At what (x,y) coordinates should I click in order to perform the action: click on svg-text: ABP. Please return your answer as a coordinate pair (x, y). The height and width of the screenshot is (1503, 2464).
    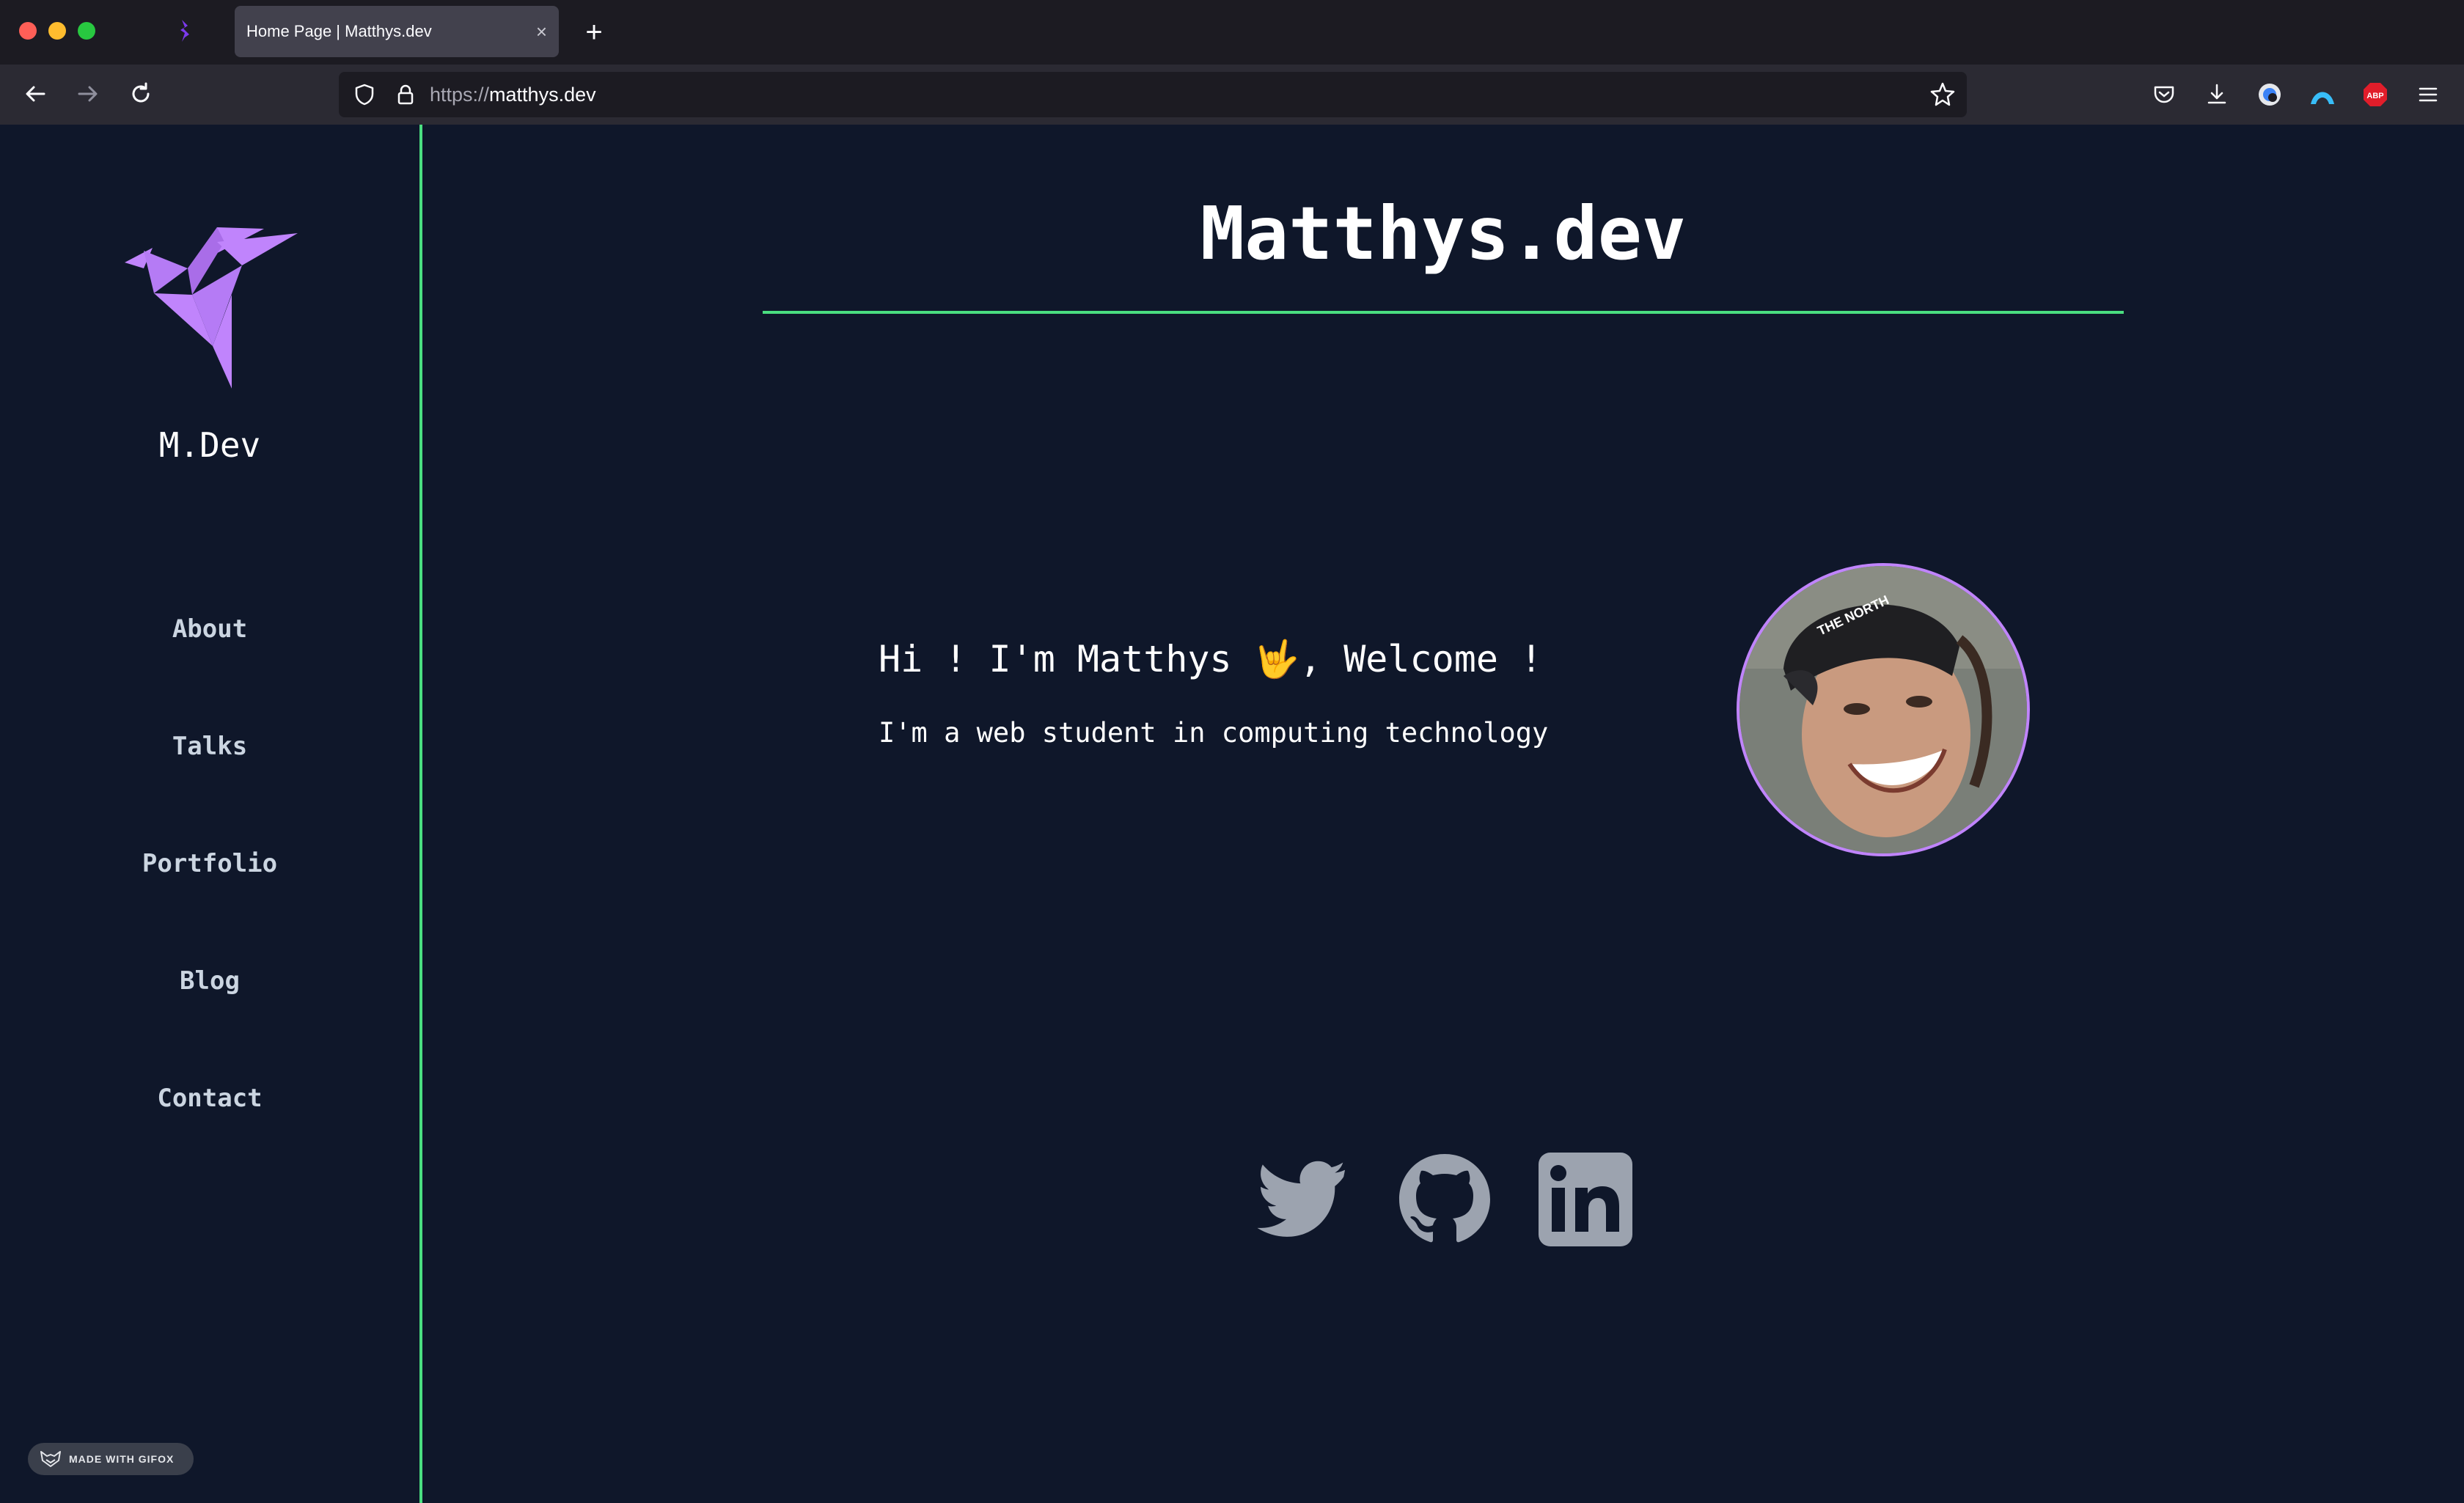
    Looking at the image, I should click on (2374, 96).